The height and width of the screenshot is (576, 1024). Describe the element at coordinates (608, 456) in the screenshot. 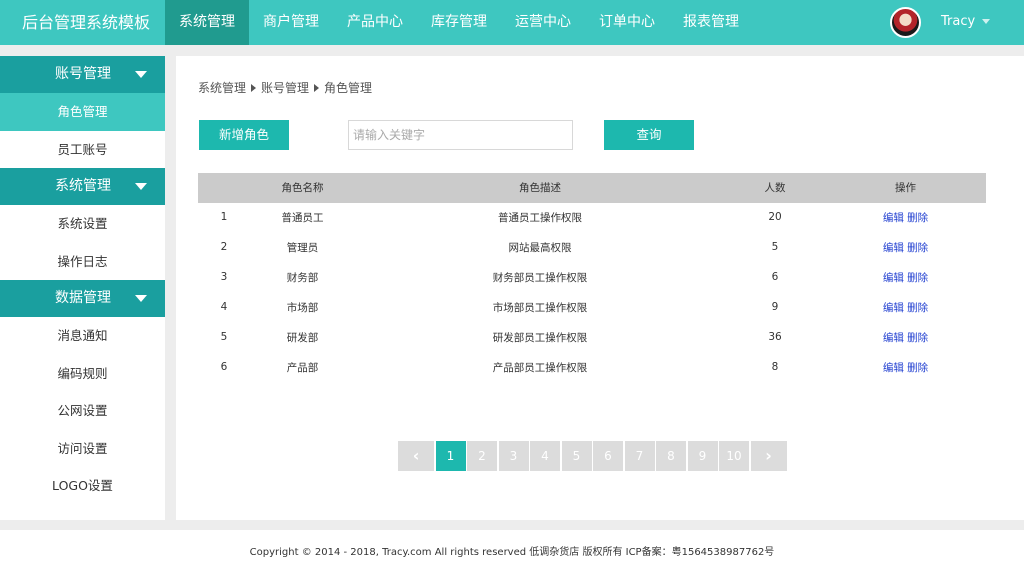

I see `page-button-6: 6` at that location.